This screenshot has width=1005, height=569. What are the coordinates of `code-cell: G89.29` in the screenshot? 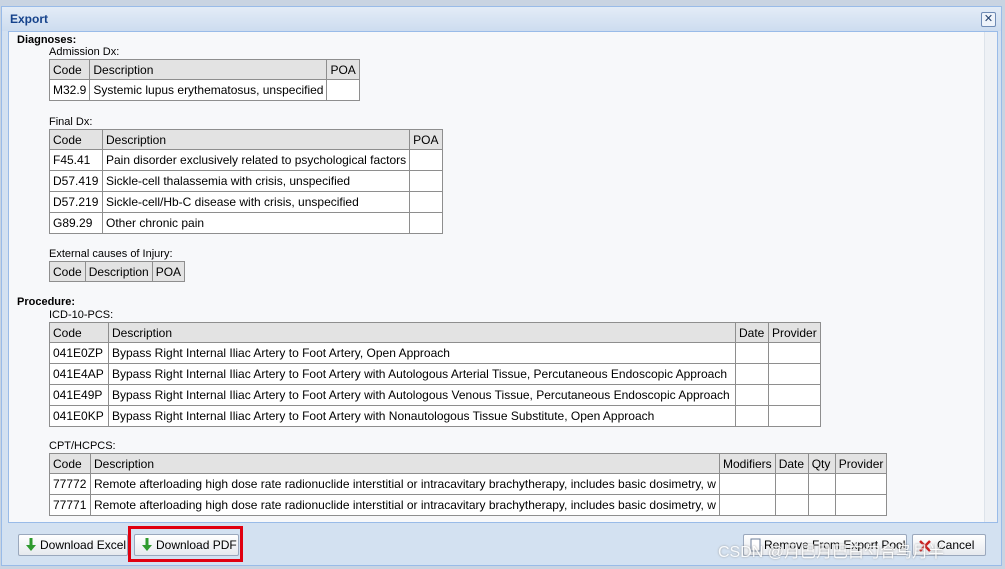 It's located at (76, 223).